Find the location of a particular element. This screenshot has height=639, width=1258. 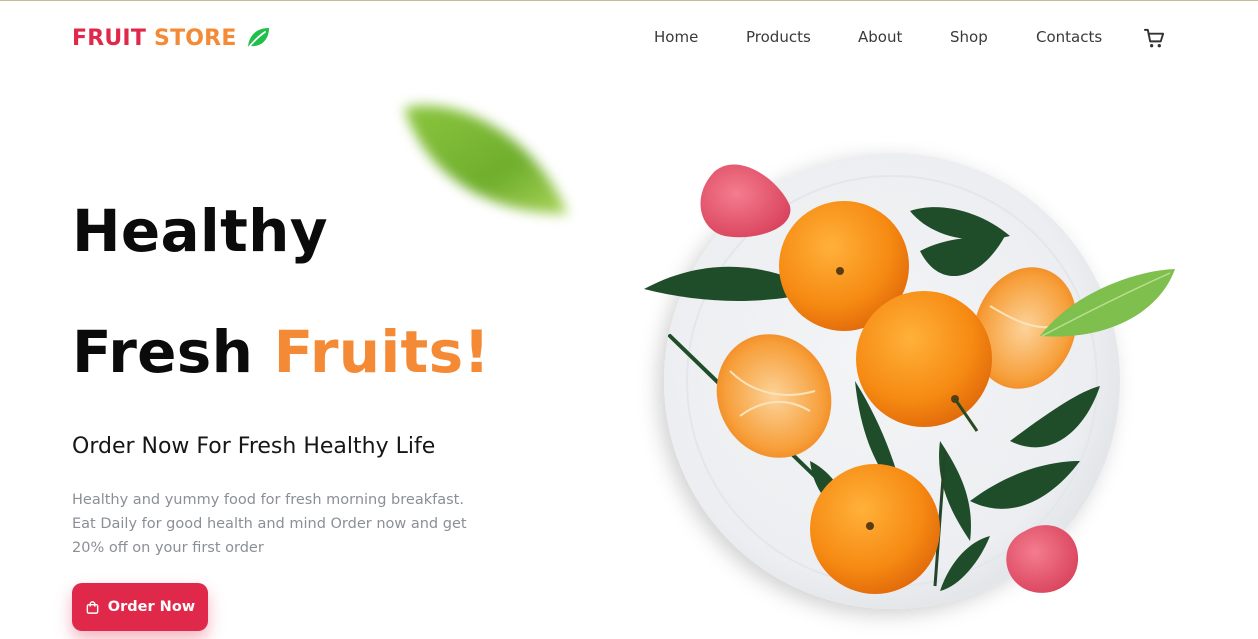

hero-heading-line2: Fresh Fruits! is located at coordinates (281, 352).